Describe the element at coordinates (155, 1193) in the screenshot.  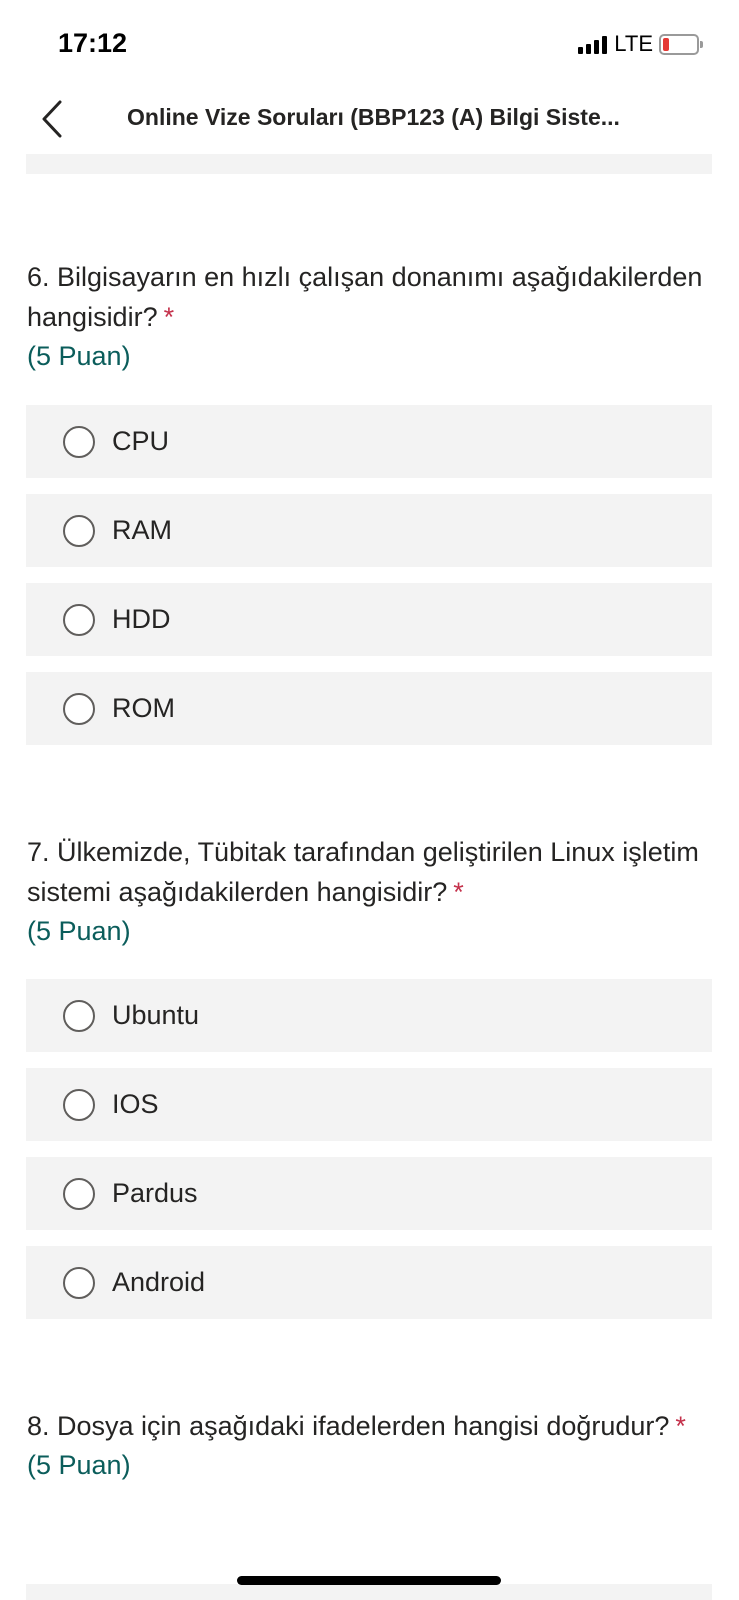
I see `option-label: Pardus` at that location.